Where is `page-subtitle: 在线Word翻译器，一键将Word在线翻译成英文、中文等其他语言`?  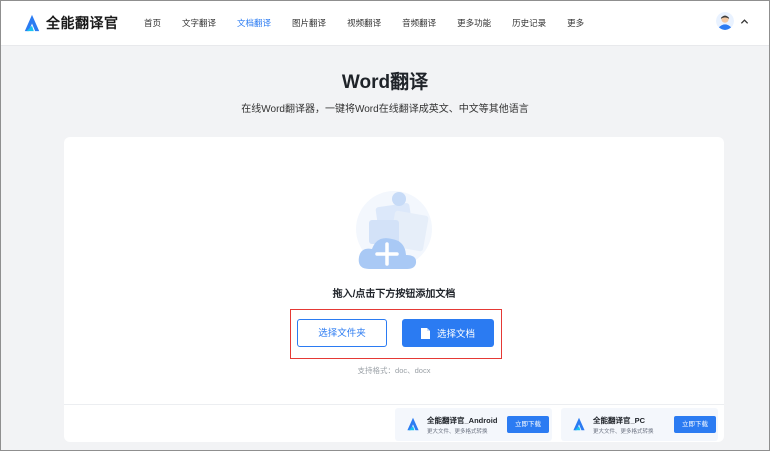 page-subtitle: 在线Word翻译器，一键将Word在线翻译成英文、中文等其他语言 is located at coordinates (385, 109).